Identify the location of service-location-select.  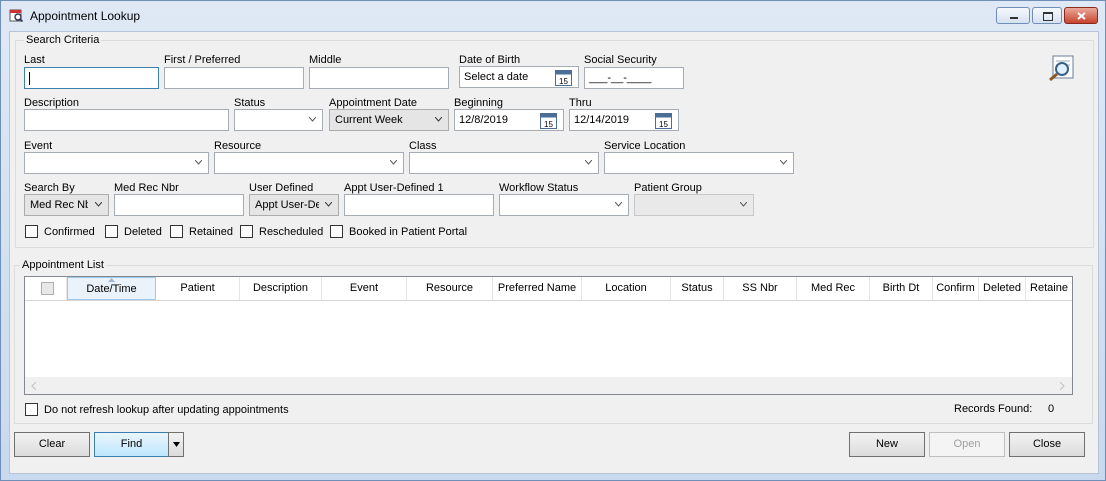
(699, 163).